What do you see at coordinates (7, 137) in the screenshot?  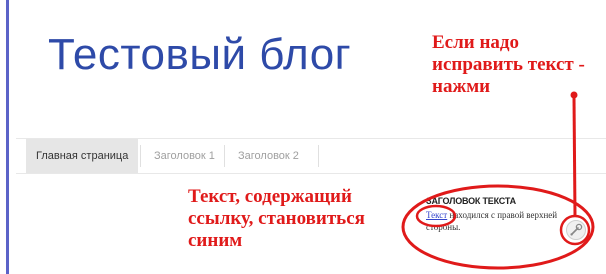 I see `page-left-border` at bounding box center [7, 137].